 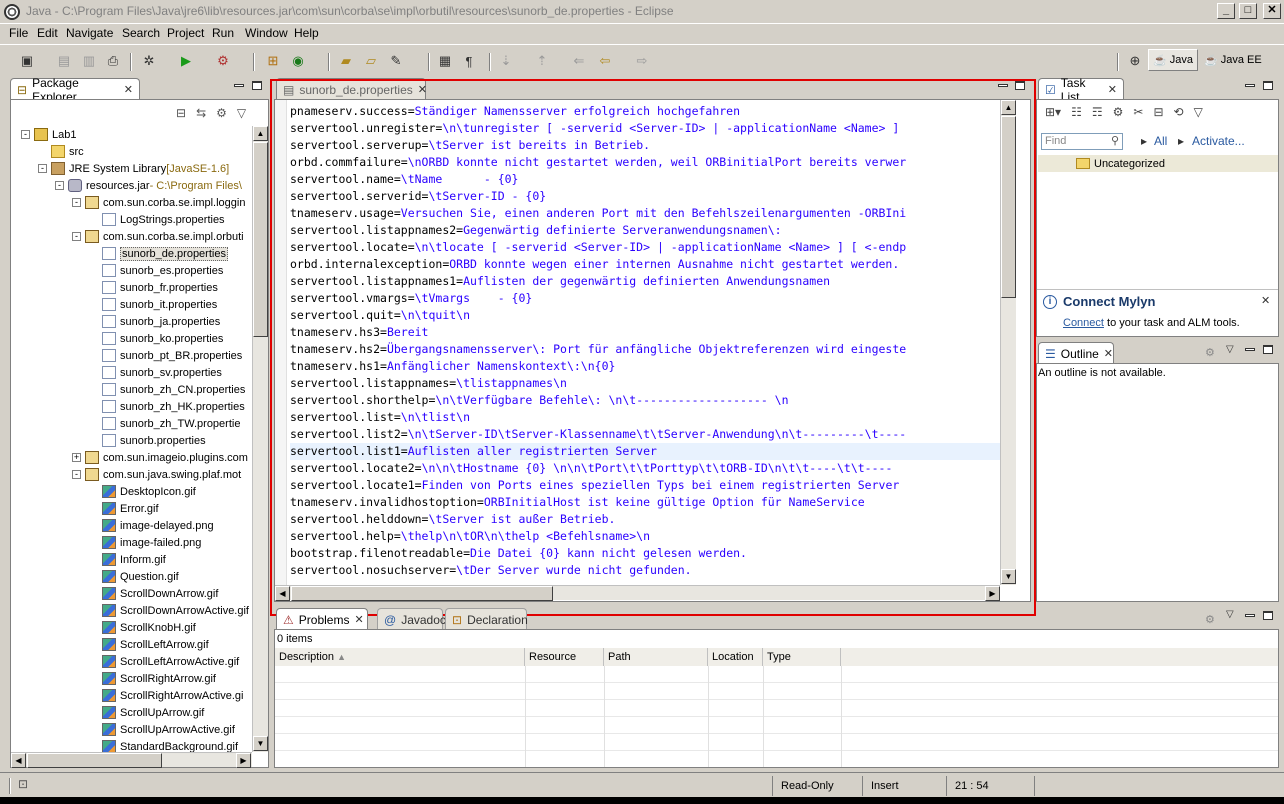 I want to click on tree-item: sunorb_zh_HK.properties, so click(x=133, y=406).